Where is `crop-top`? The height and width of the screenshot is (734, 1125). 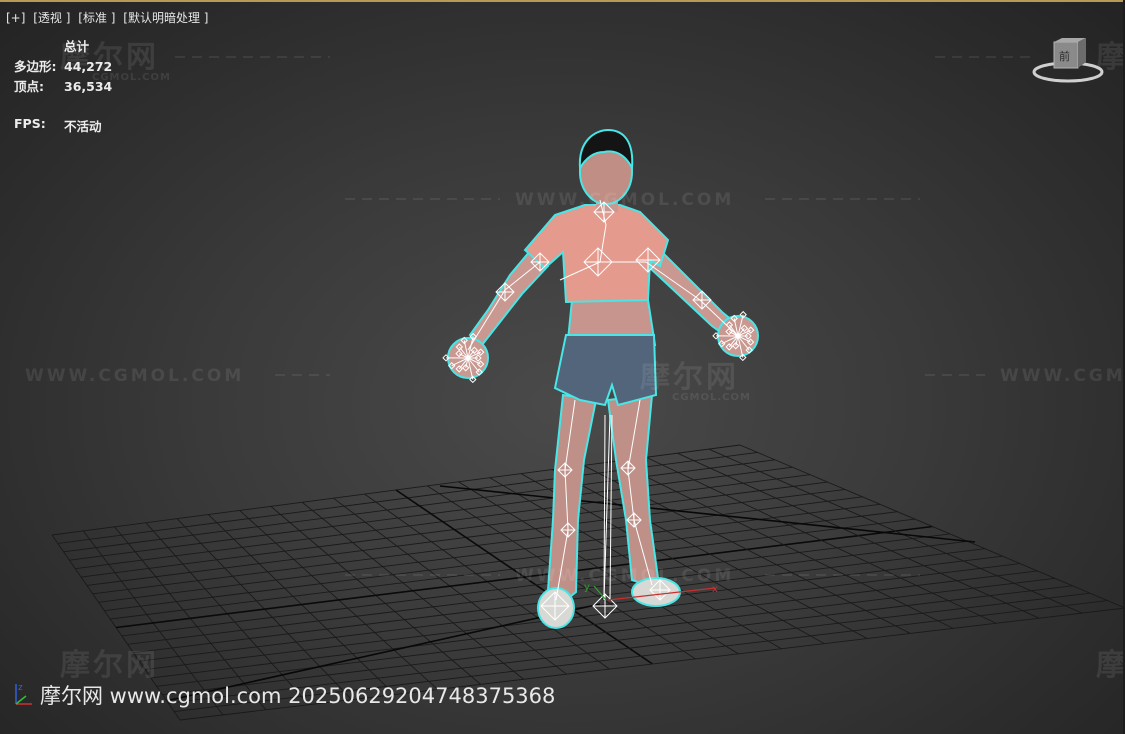
crop-top is located at coordinates (596, 254).